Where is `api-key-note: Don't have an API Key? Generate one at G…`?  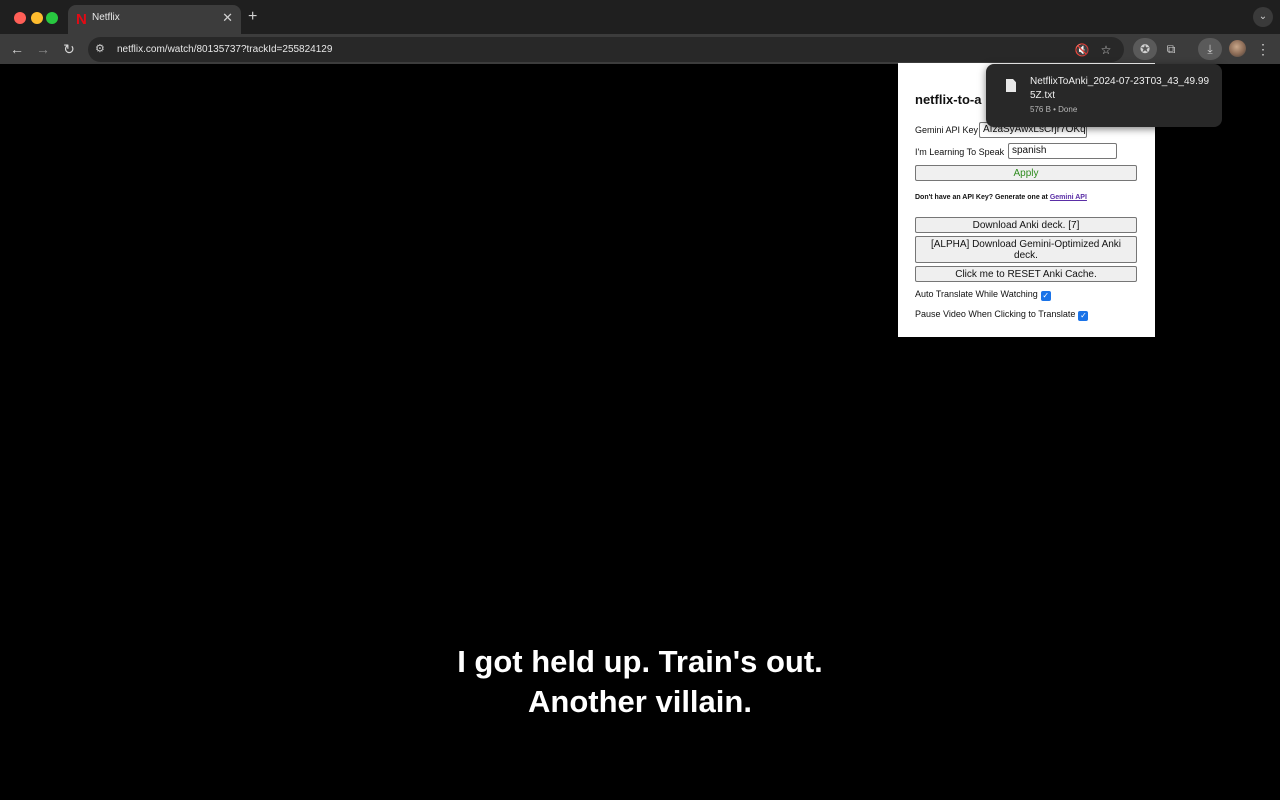 api-key-note: Don't have an API Key? Generate one at G… is located at coordinates (1001, 197).